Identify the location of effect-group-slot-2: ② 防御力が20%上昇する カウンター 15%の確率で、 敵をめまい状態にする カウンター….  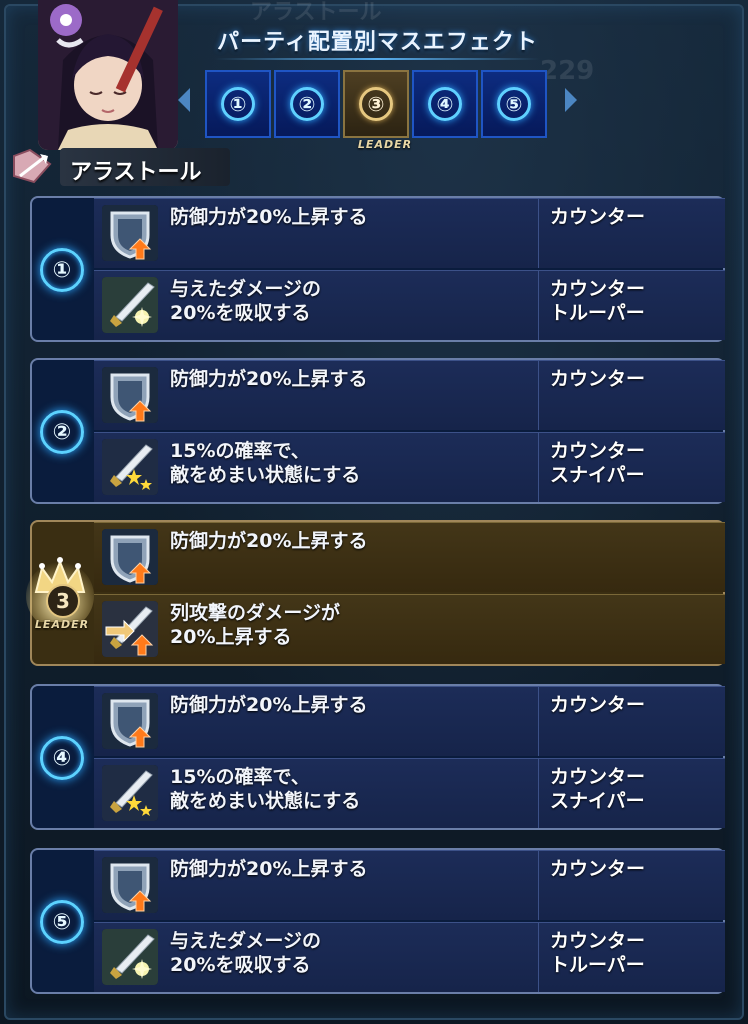
(377, 431).